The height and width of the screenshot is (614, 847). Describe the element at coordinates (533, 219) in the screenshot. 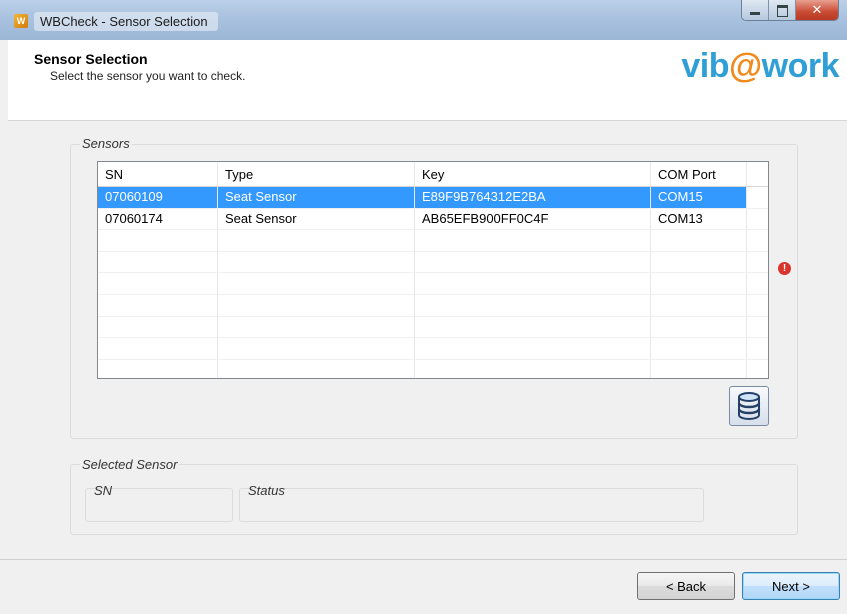

I see `cell-key: AB65EFB900FF0C4F` at that location.